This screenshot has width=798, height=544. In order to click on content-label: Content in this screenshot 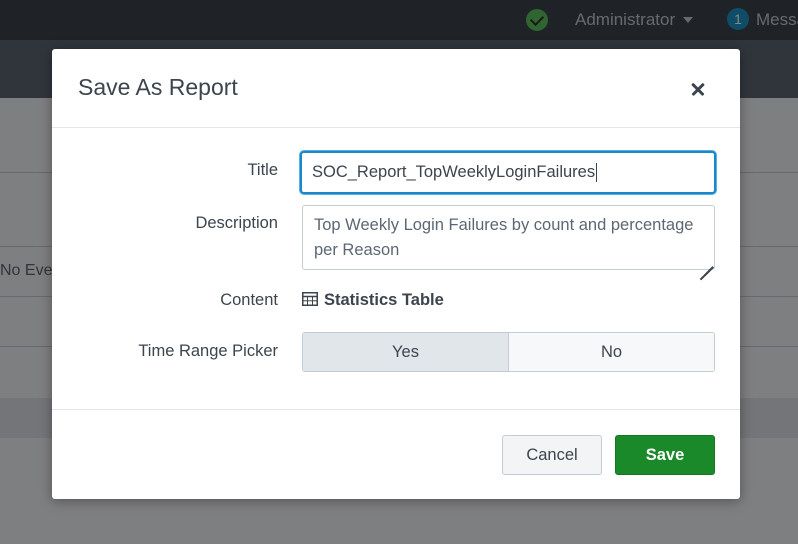, I will do `click(249, 300)`.